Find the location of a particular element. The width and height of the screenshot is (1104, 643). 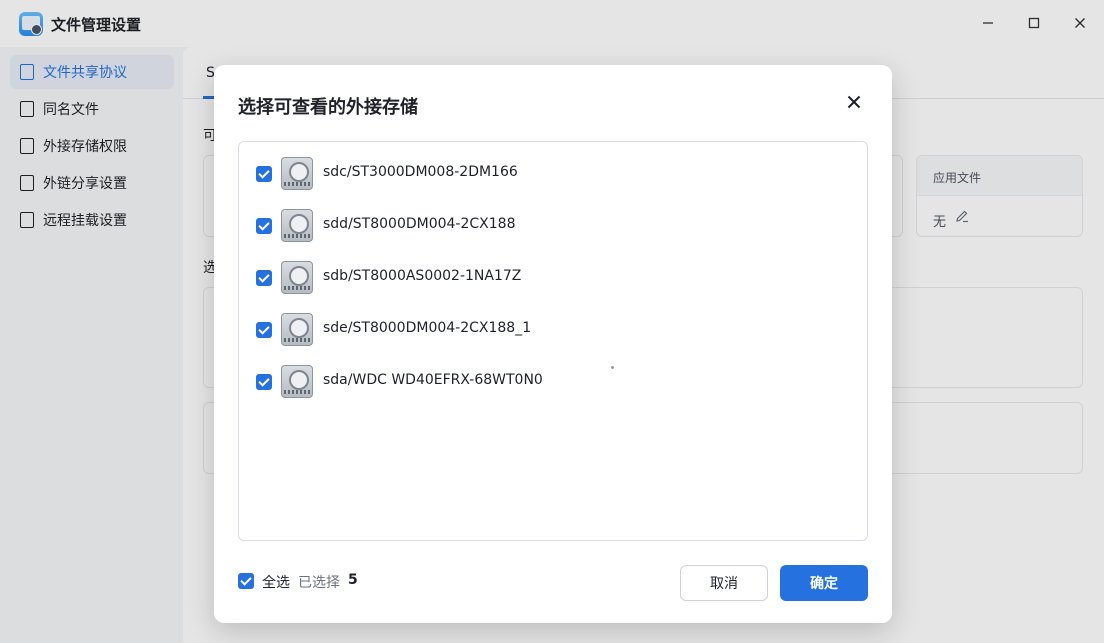

list-item: sdc/ST3000DM008-2DM166 is located at coordinates (553, 174).